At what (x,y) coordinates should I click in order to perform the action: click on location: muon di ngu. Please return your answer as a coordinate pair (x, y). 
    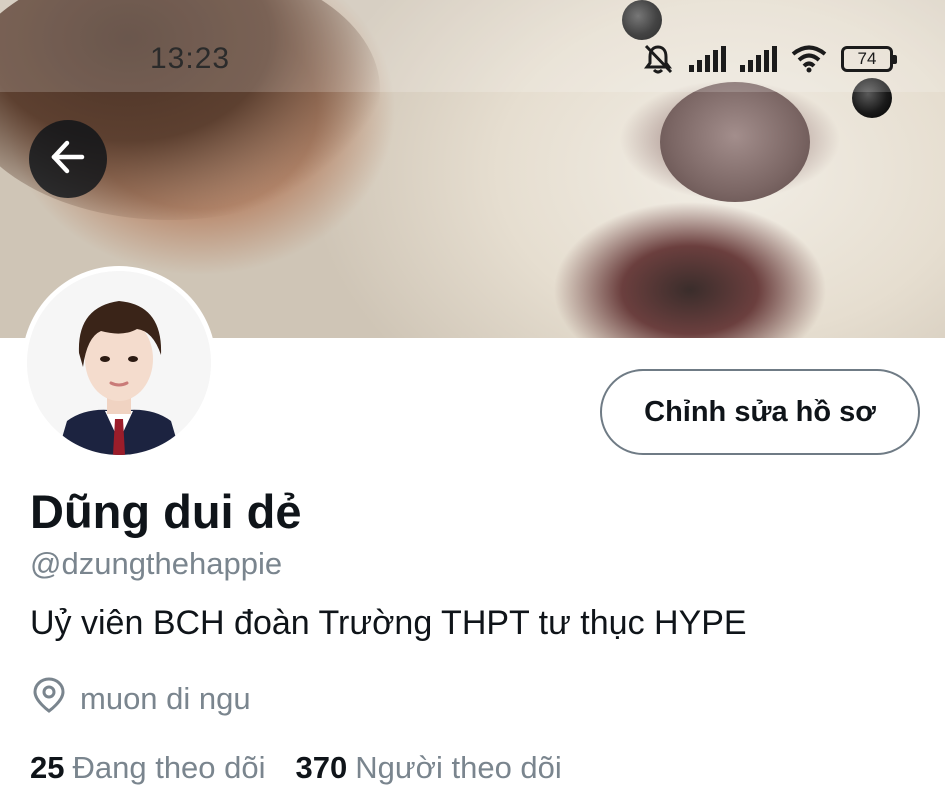
    Looking at the image, I should click on (141, 699).